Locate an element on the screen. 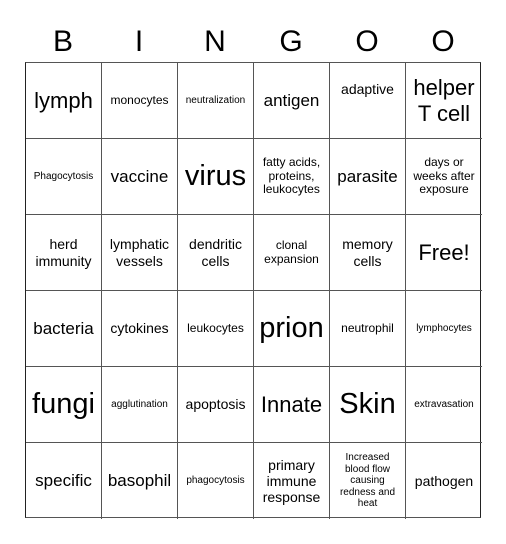 Image resolution: width=506 pixels, height=544 pixels. bingo-cell: days or weeks after exposure is located at coordinates (444, 177).